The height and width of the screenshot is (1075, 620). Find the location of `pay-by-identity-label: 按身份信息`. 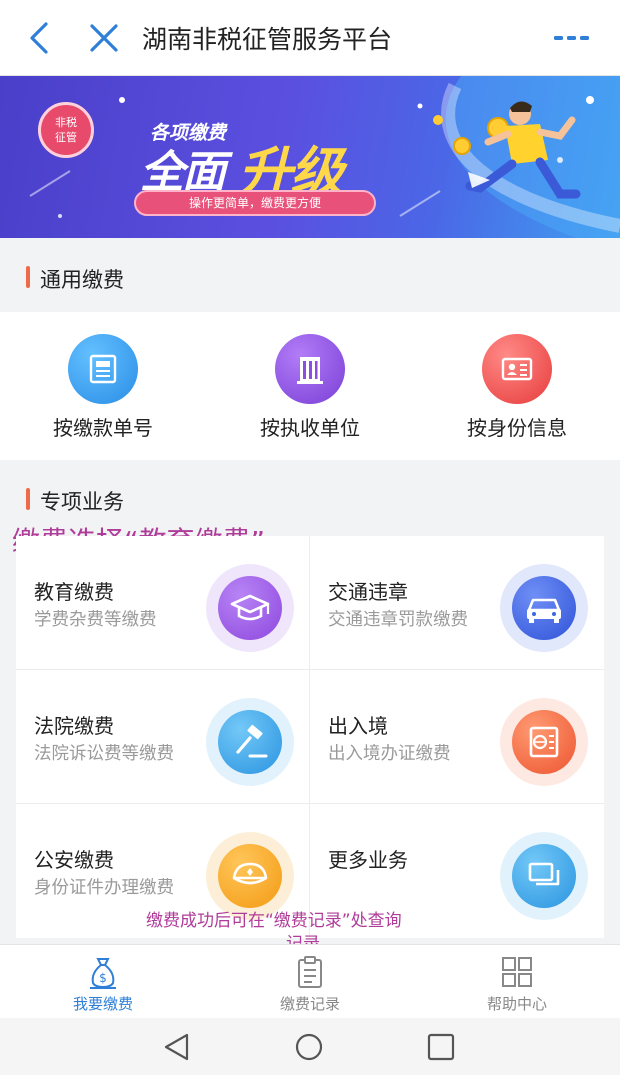

pay-by-identity-label: 按身份信息 is located at coordinates (517, 428).